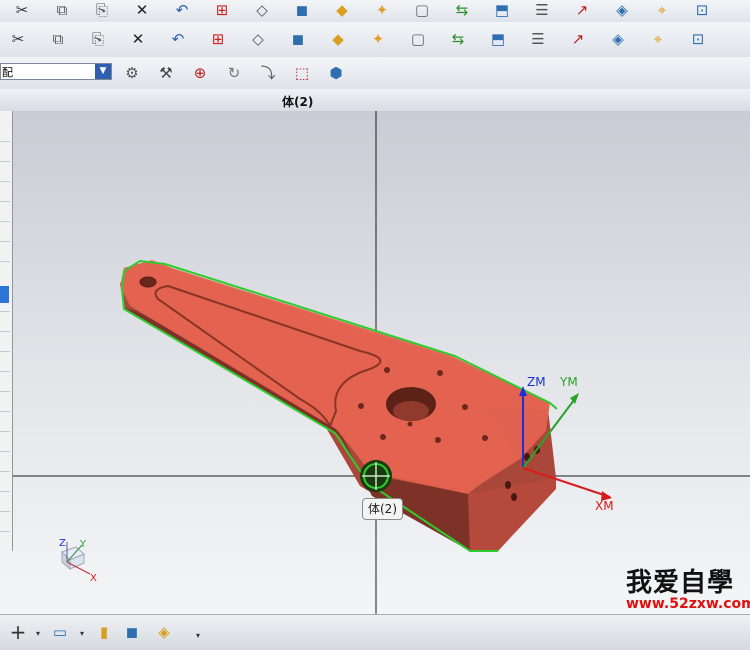 The height and width of the screenshot is (650, 750). I want to click on triad-z-label: Z, so click(62, 543).